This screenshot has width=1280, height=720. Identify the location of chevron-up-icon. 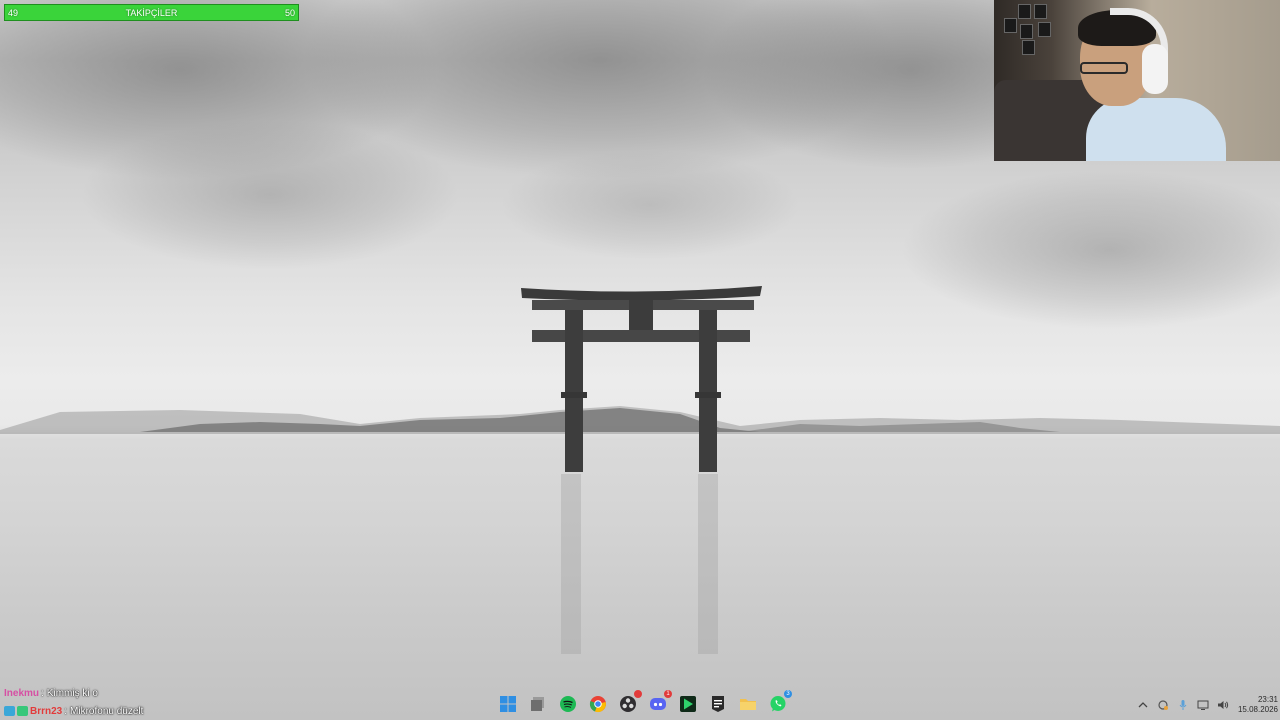
(1143, 705).